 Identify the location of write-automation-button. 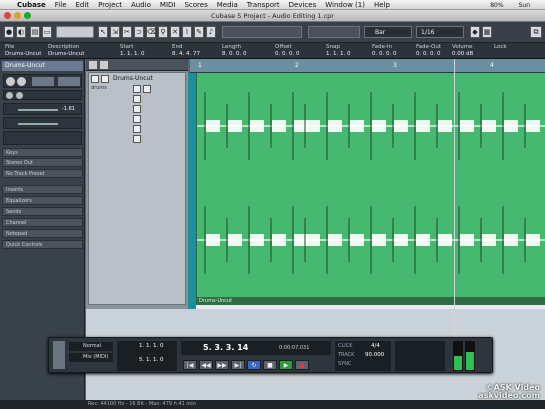
(69, 81).